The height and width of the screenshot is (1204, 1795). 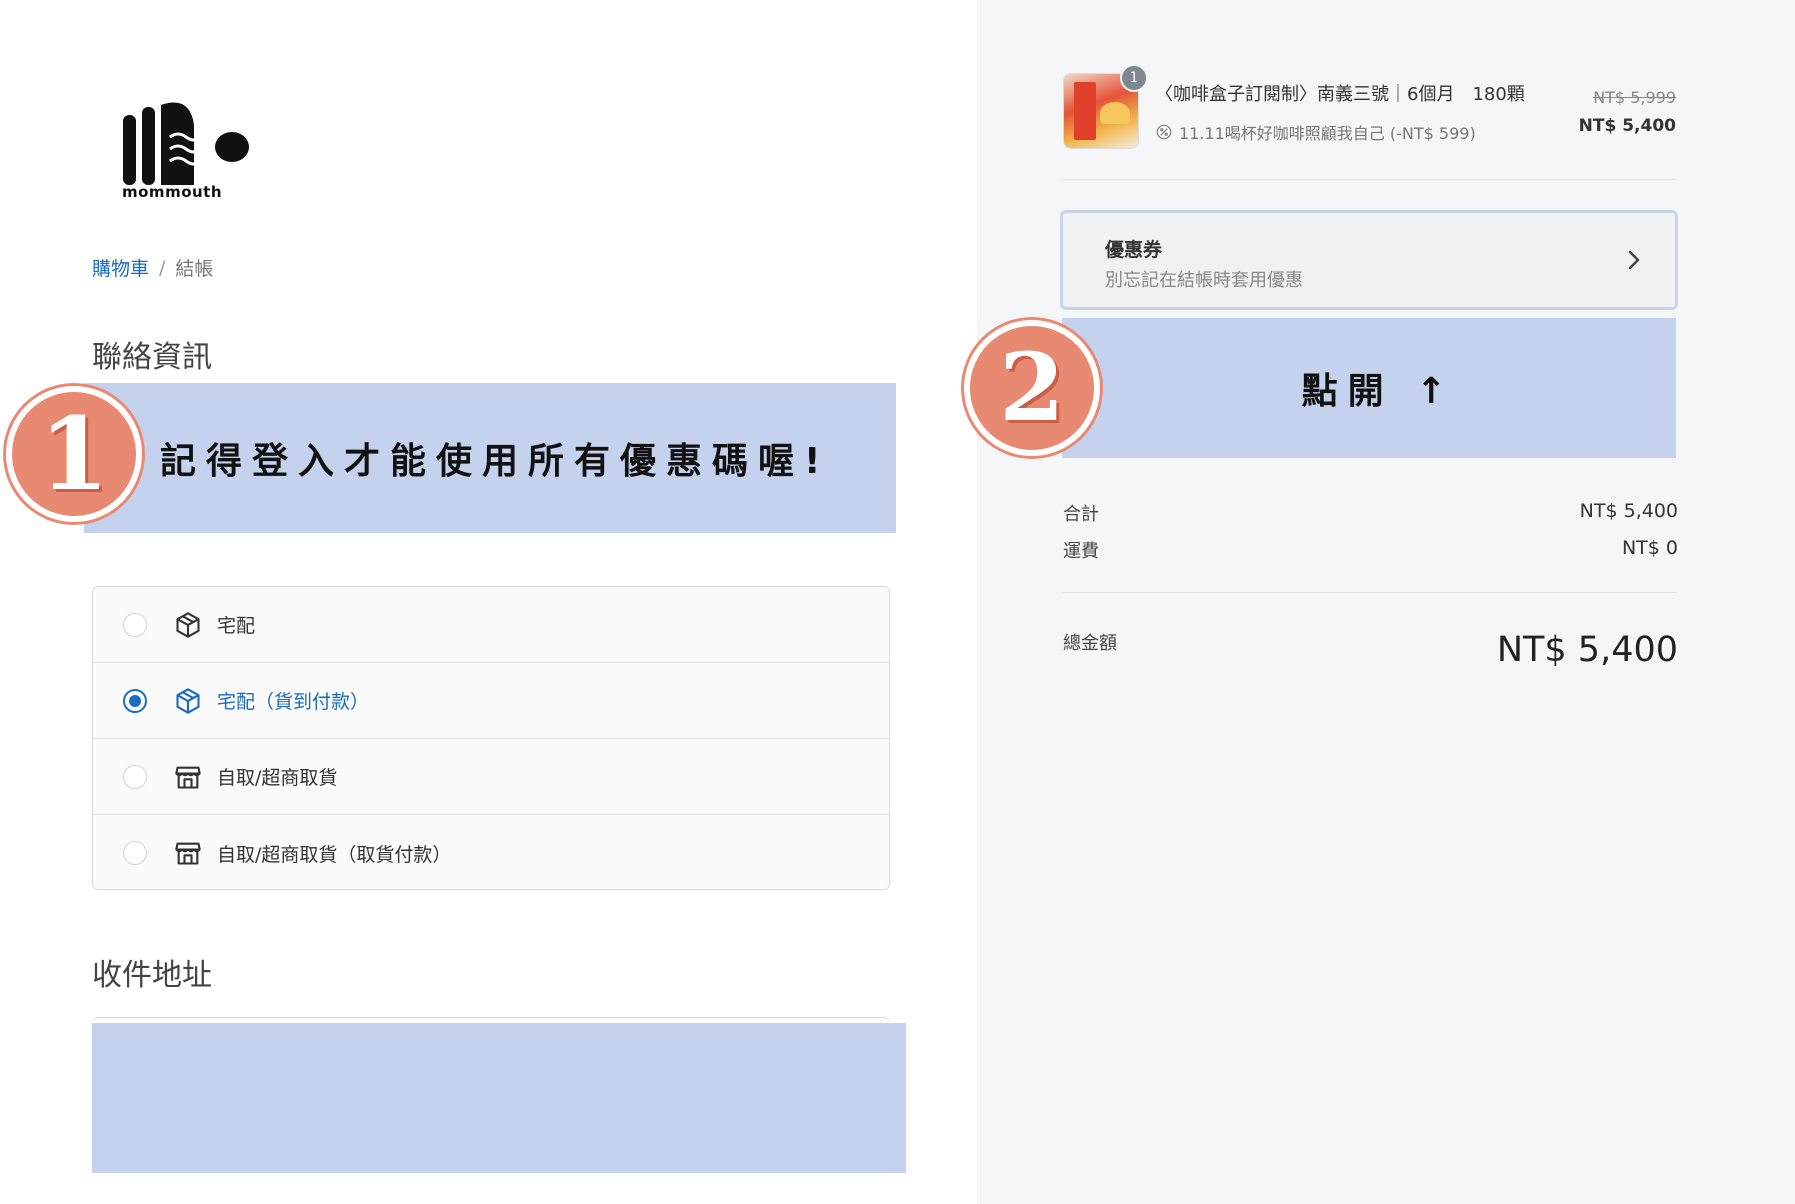 I want to click on breadcrumb: 購物車 / 結帳, so click(x=152, y=267).